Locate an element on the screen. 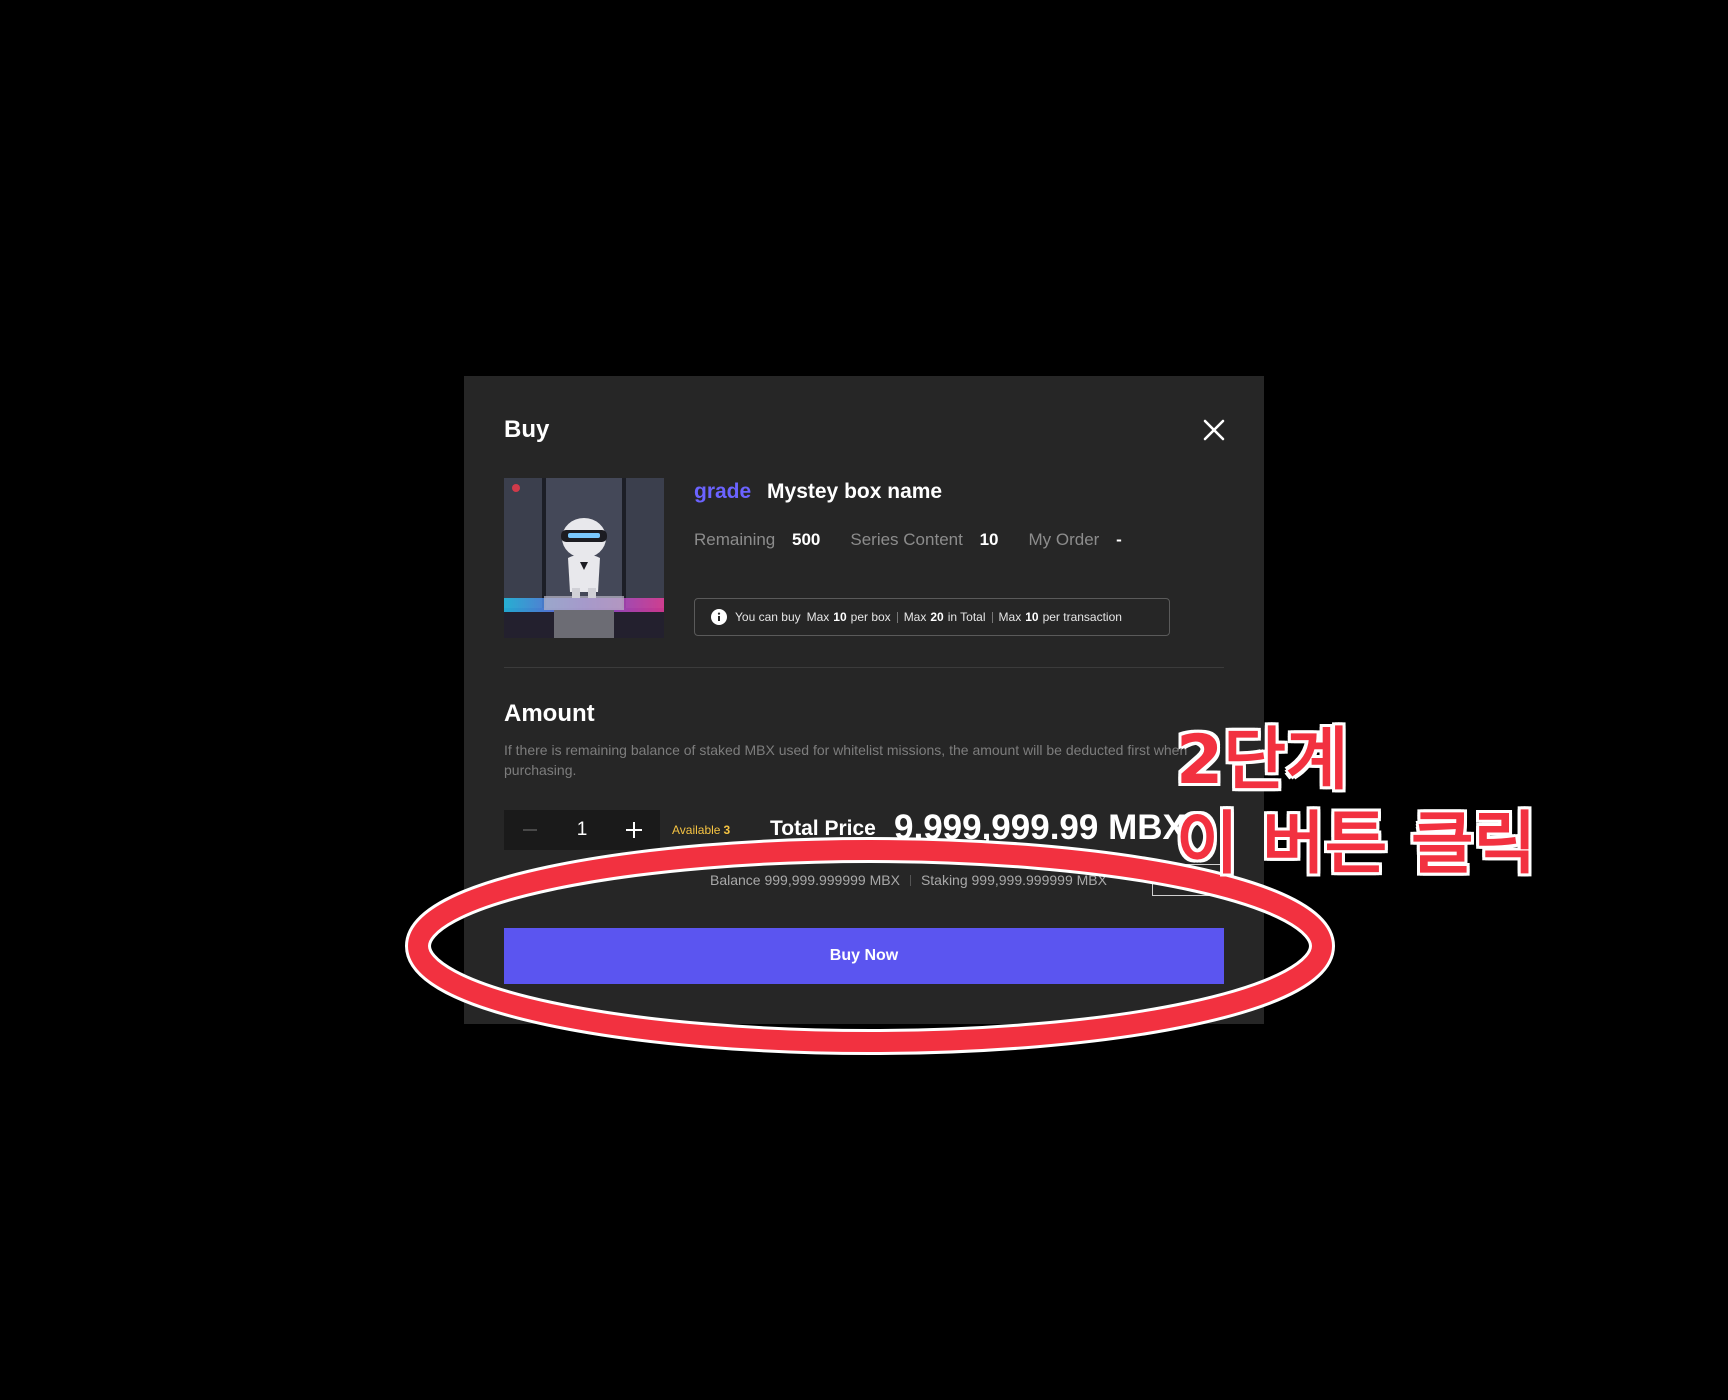 This screenshot has width=1728, height=1400. stat-value: 10 is located at coordinates (989, 539).